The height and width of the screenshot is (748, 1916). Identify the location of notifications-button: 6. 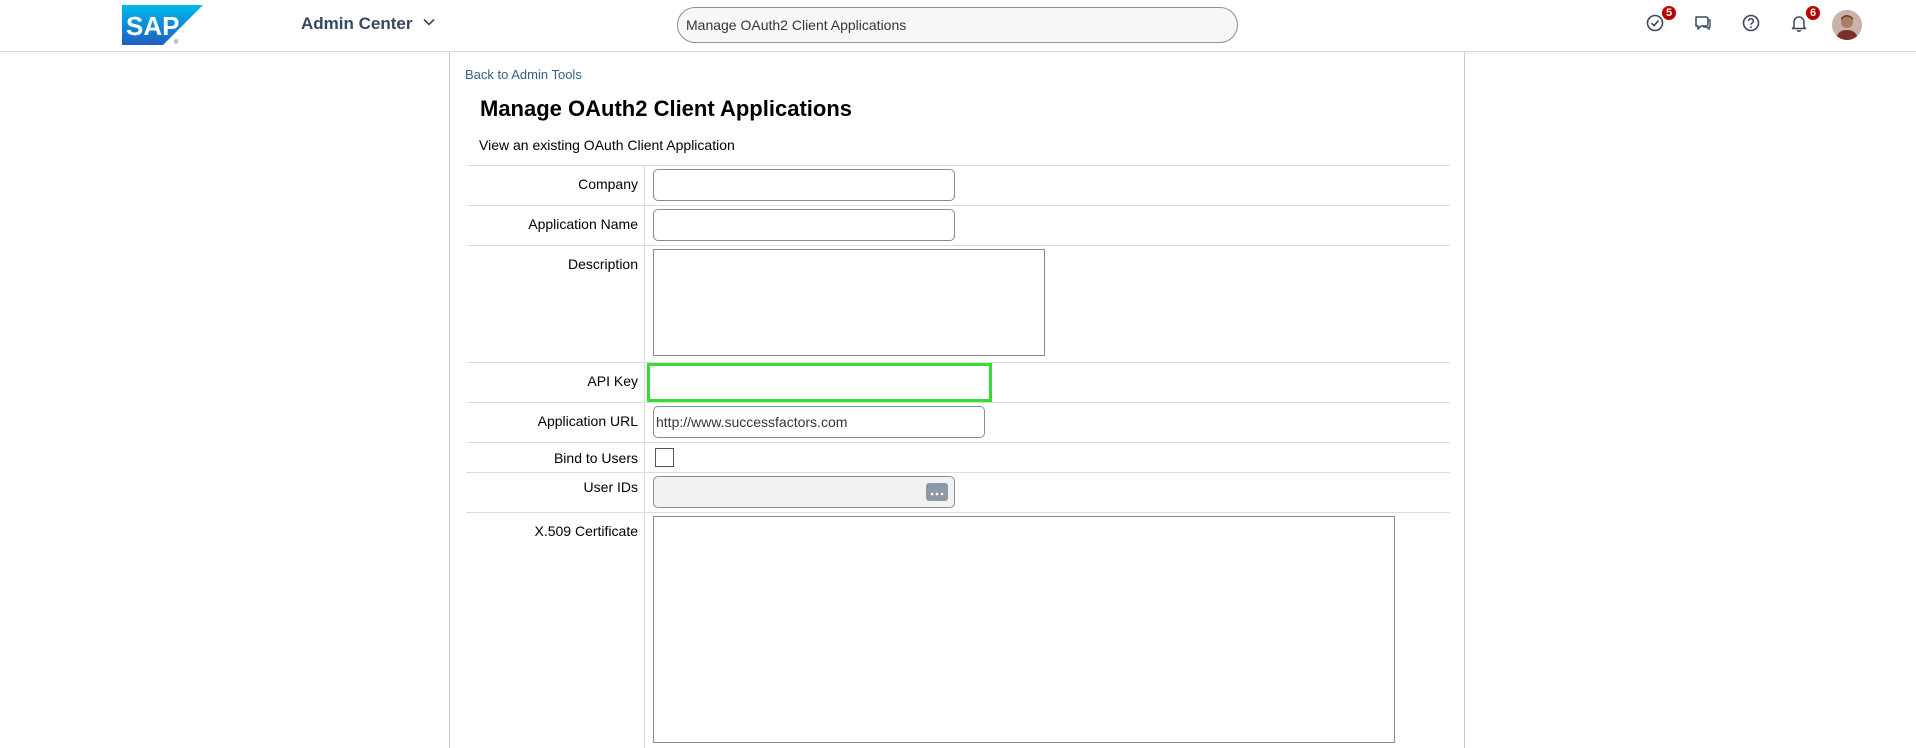
(1804, 21).